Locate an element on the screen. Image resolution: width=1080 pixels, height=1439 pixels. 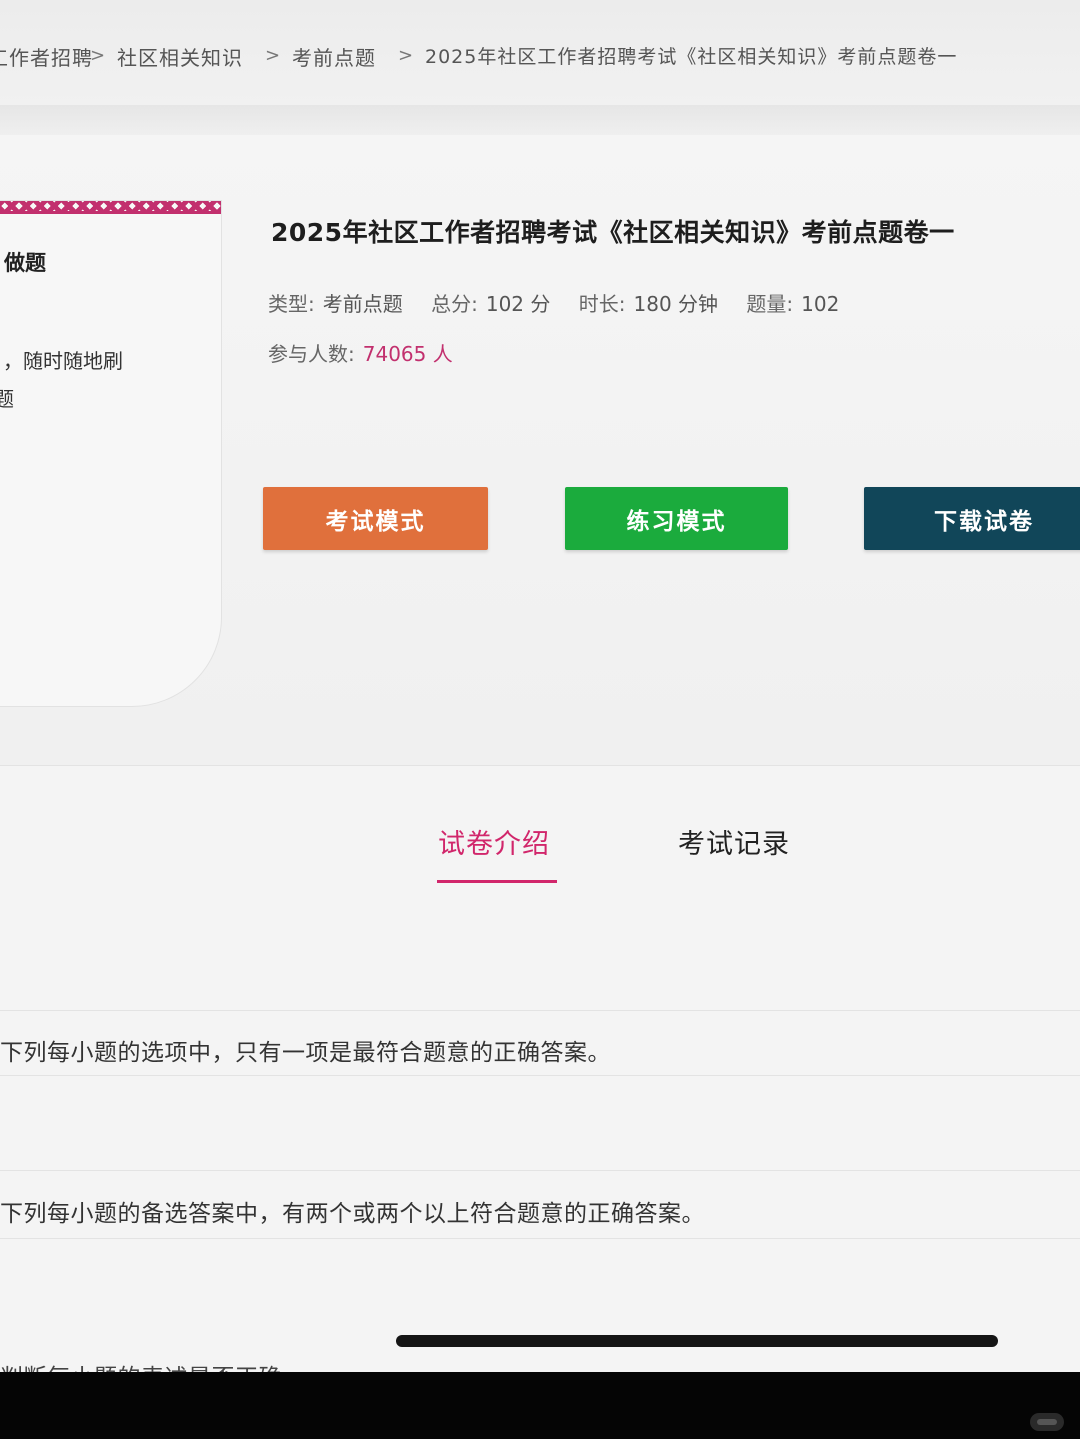
type-label: 类型: is located at coordinates (291, 304).